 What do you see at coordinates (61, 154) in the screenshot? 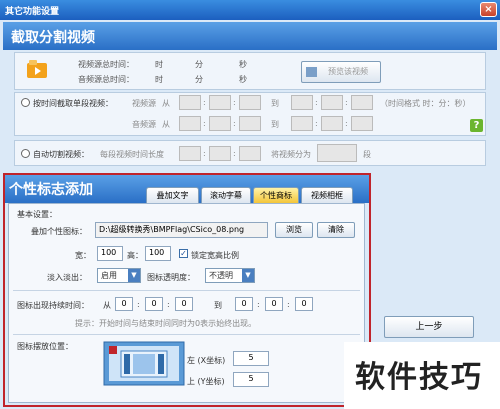
I see `auto-split-label: 自动切割视频：` at bounding box center [61, 154].